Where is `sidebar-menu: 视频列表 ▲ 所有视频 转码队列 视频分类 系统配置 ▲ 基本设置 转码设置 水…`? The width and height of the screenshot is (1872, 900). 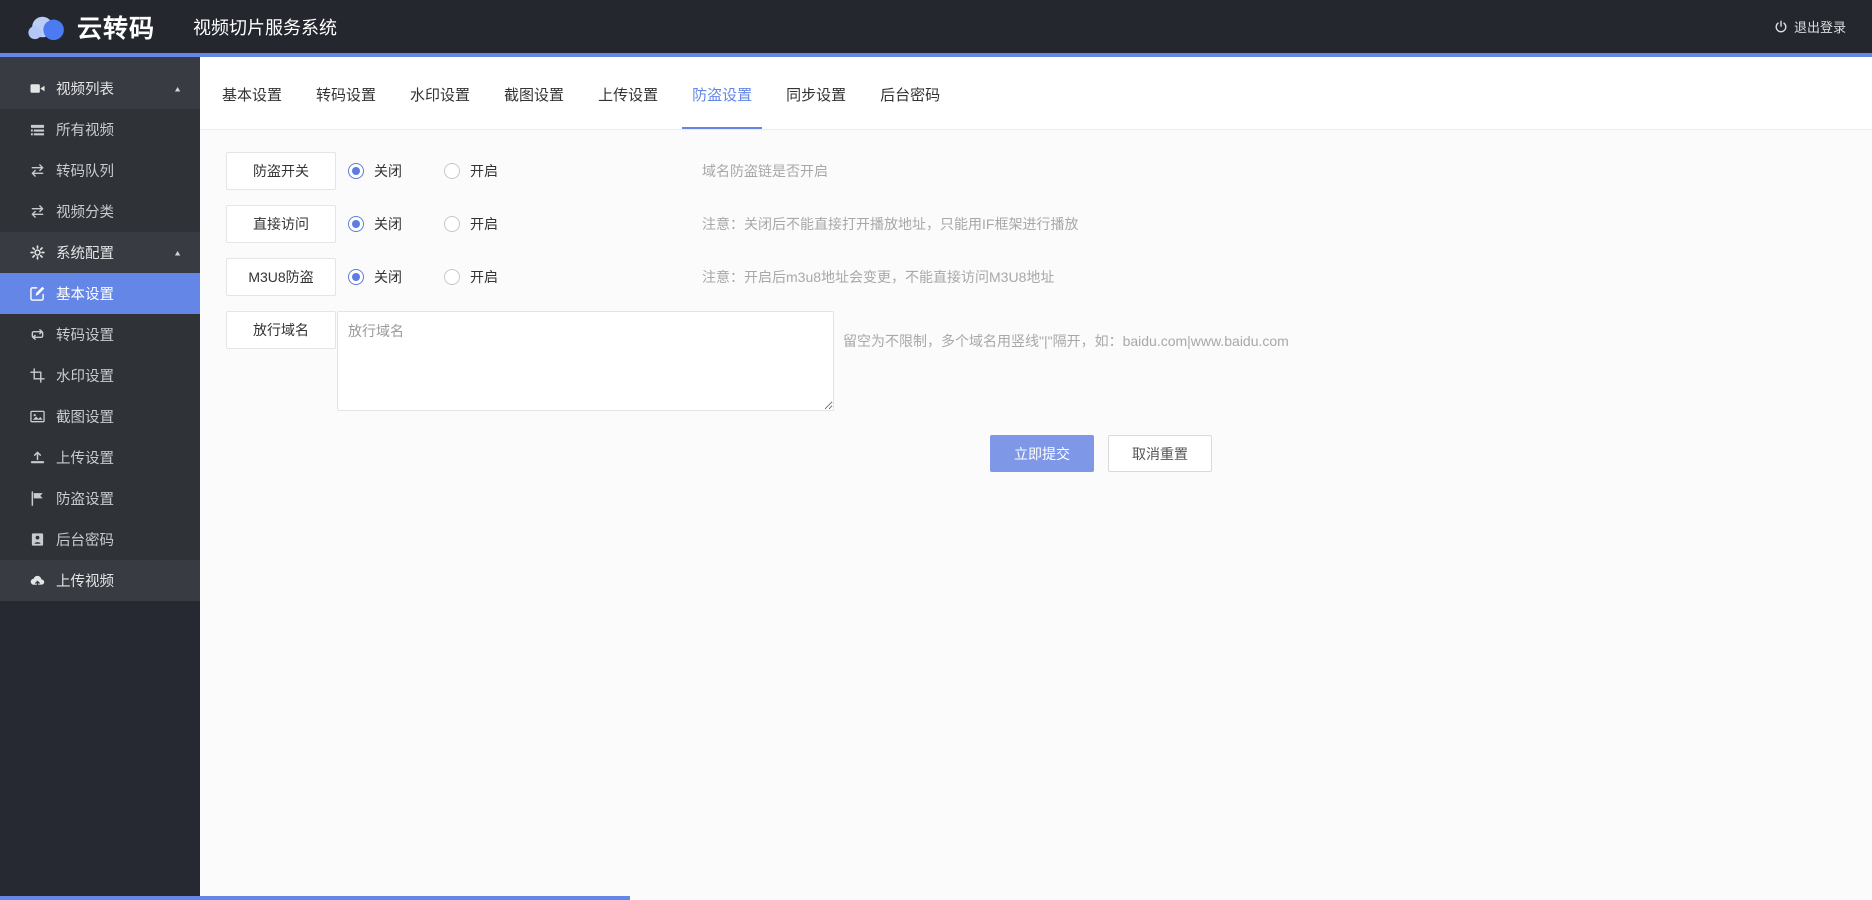
sidebar-menu: 视频列表 ▲ 所有视频 转码队列 视频分类 系统配置 ▲ 基本设置 转码设置 水… is located at coordinates (100, 329).